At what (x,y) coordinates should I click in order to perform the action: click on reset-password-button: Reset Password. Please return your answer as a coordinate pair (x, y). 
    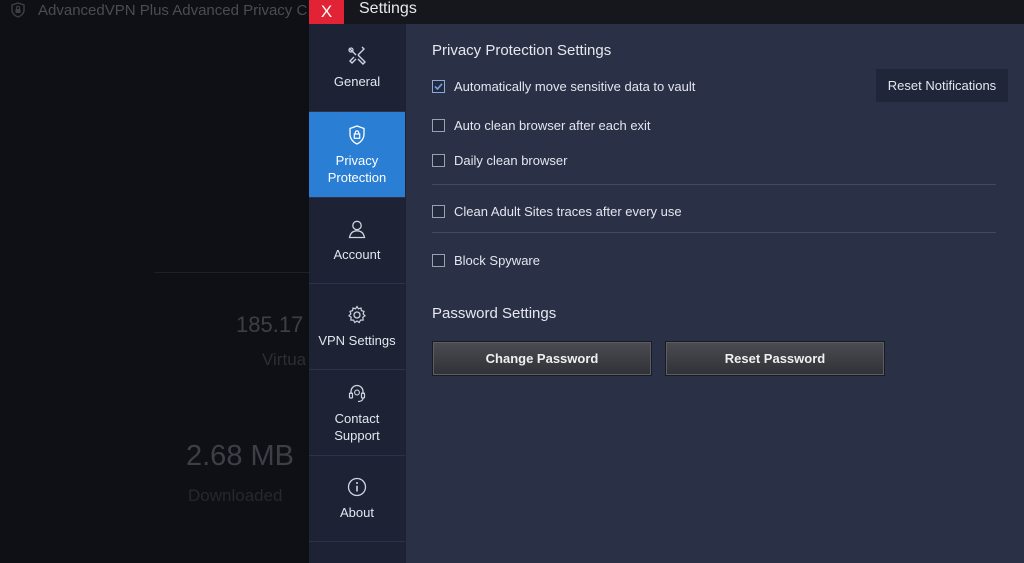
    Looking at the image, I should click on (775, 358).